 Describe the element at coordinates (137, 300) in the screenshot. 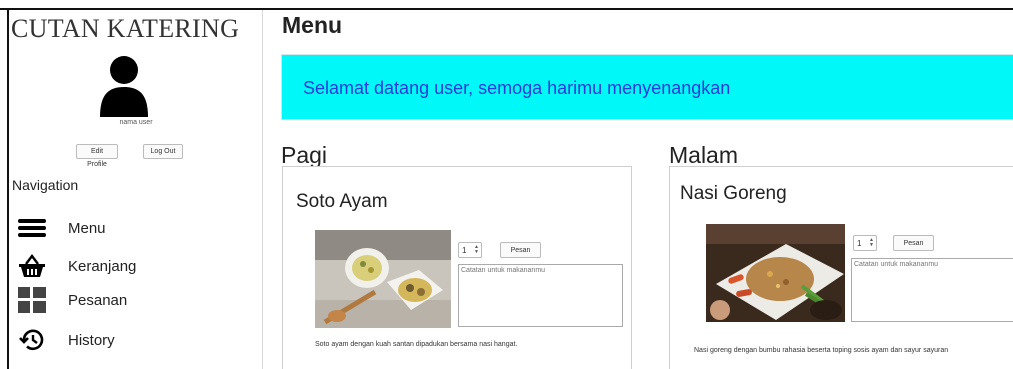

I see `sidebar-item-pesanan: Pesanan` at that location.